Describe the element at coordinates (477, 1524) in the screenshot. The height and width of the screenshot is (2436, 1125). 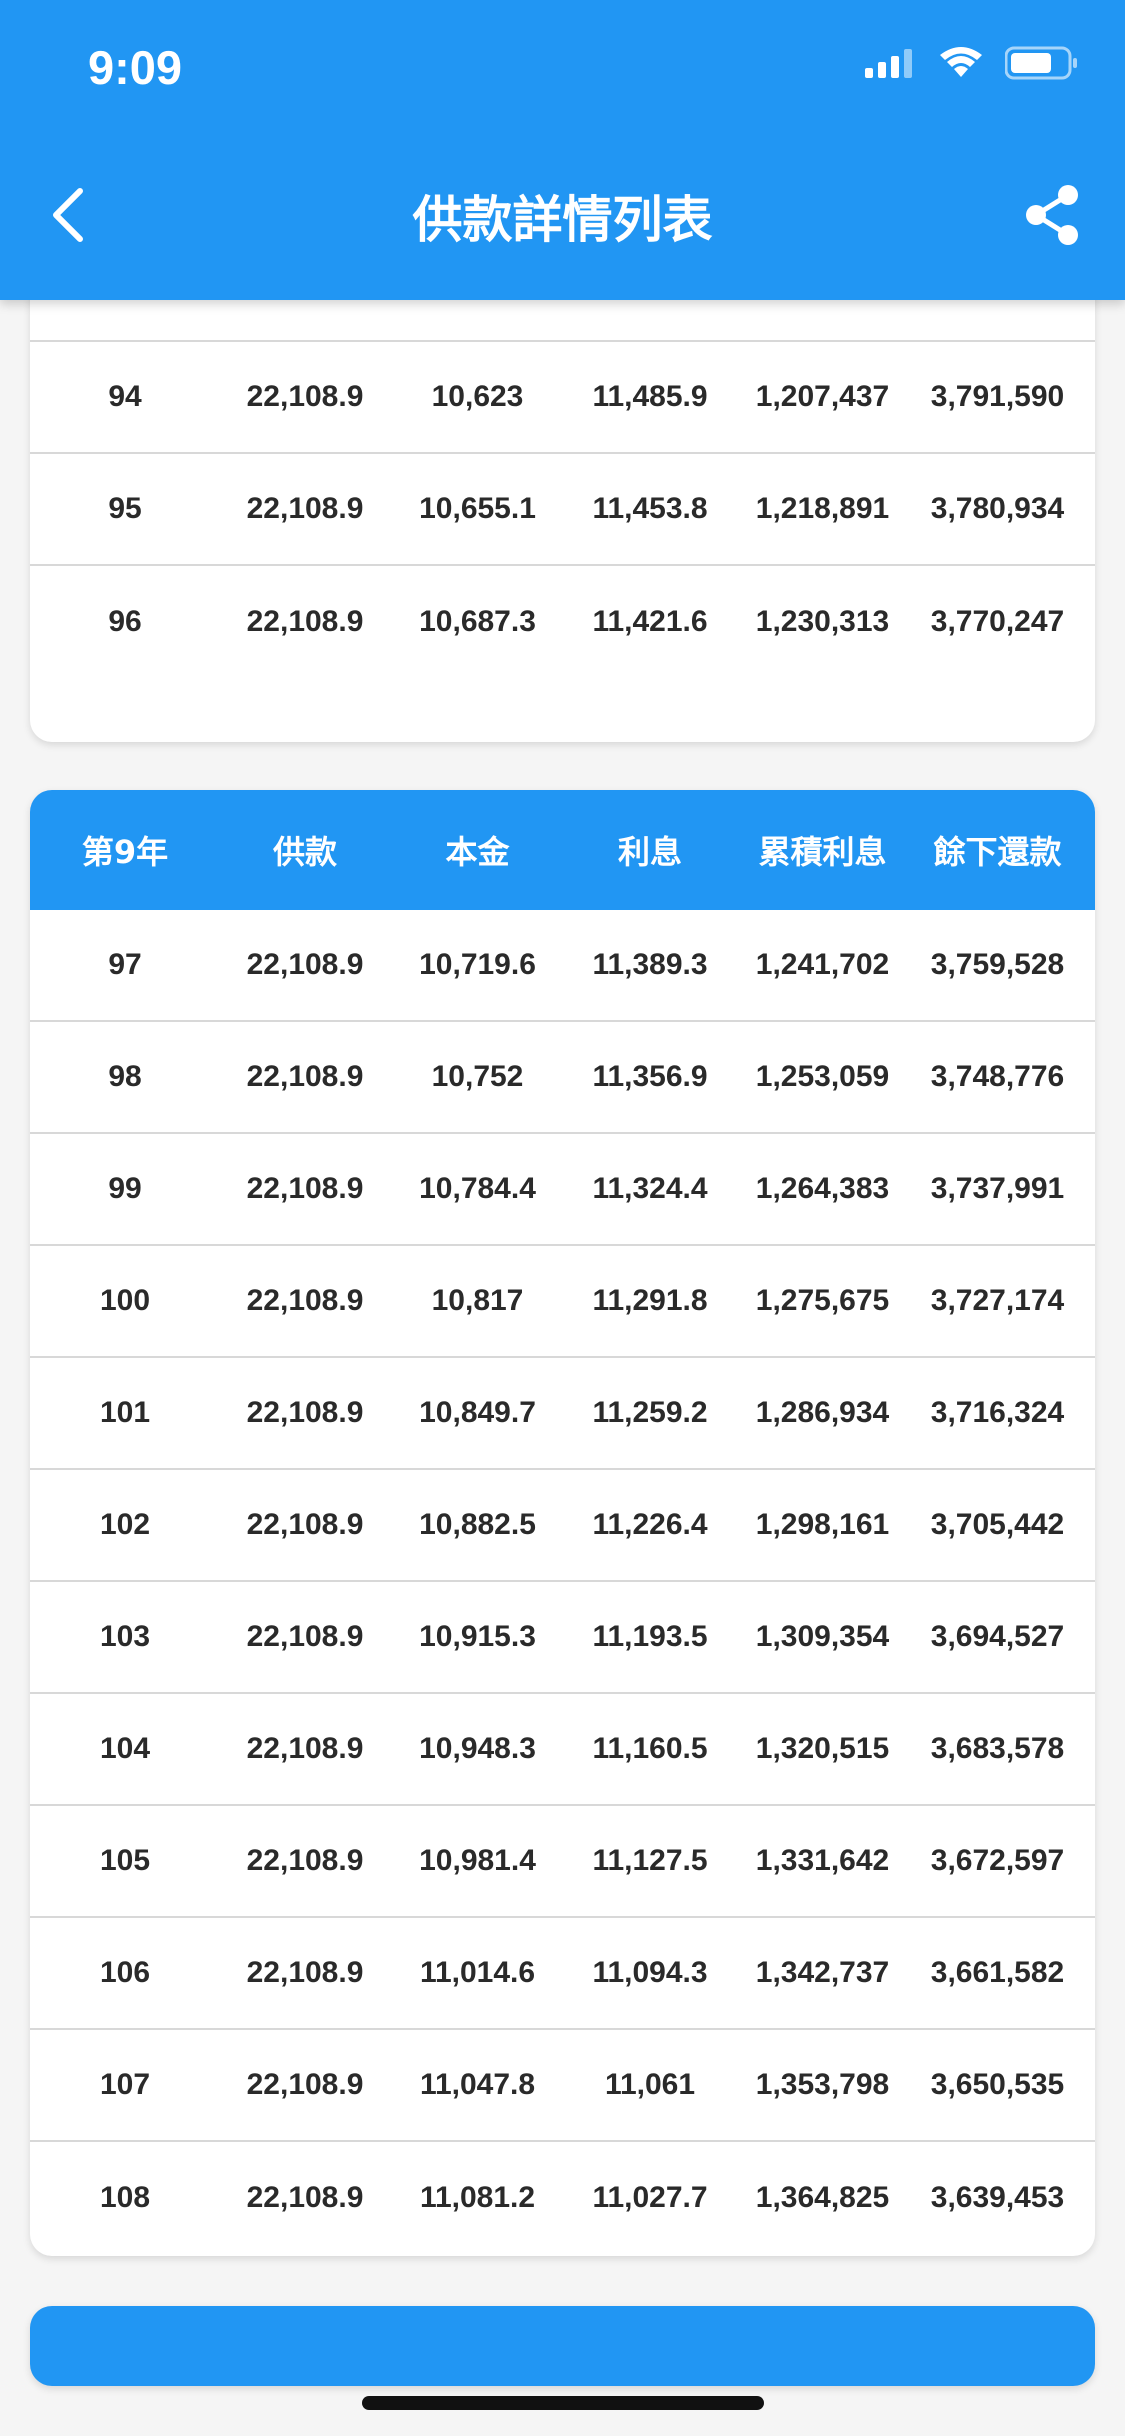
I see `cell-principal: 10,882.5` at that location.